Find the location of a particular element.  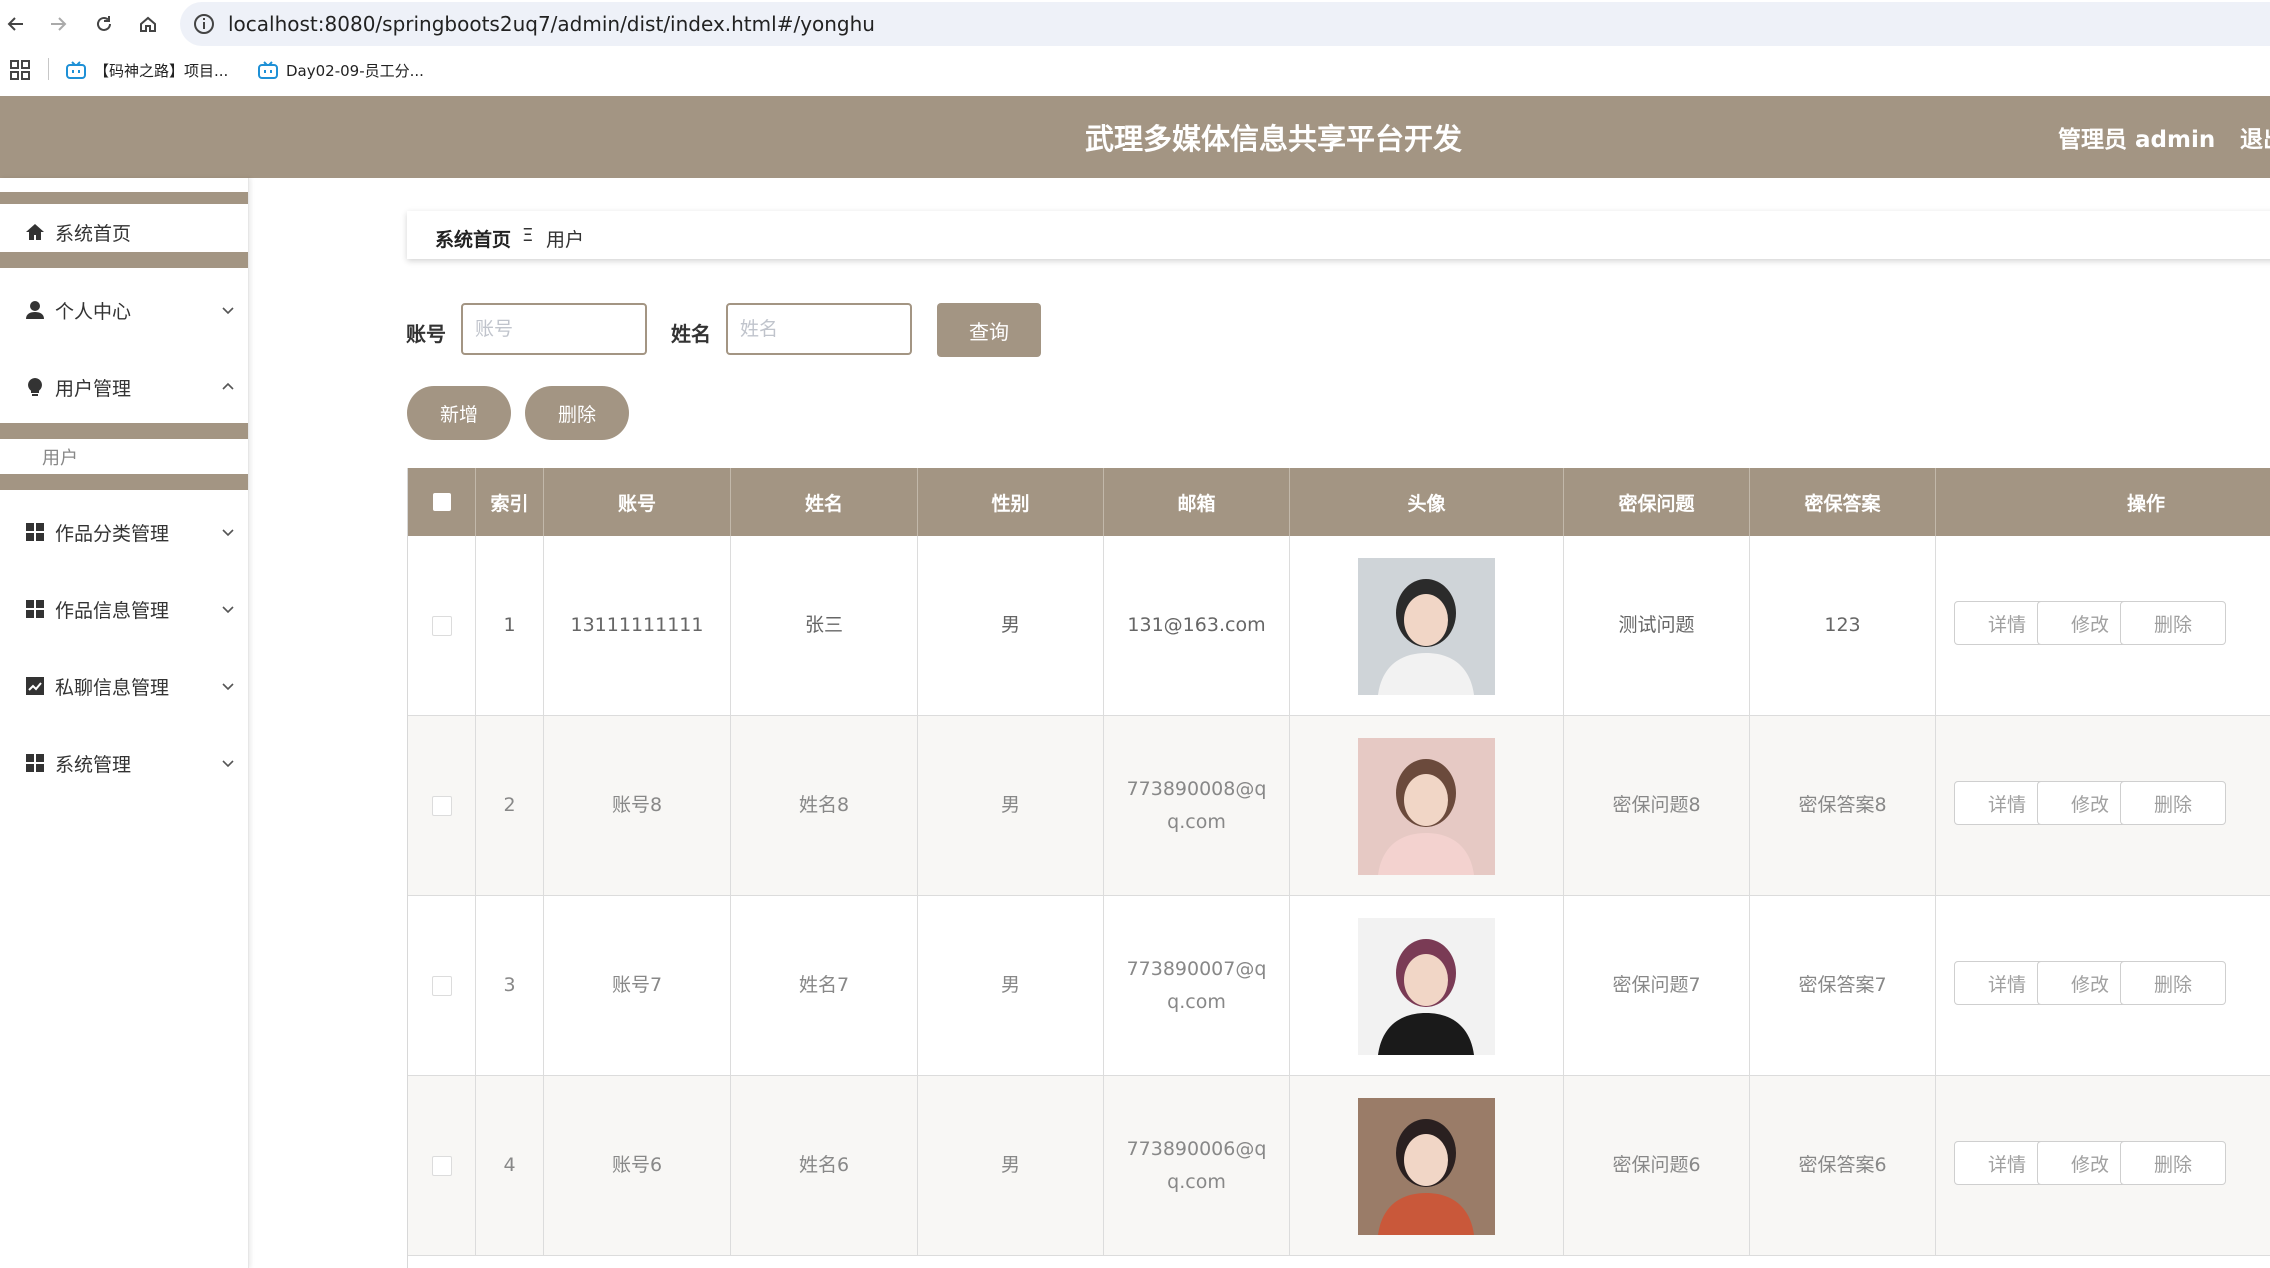

user-icon is located at coordinates (35, 310).